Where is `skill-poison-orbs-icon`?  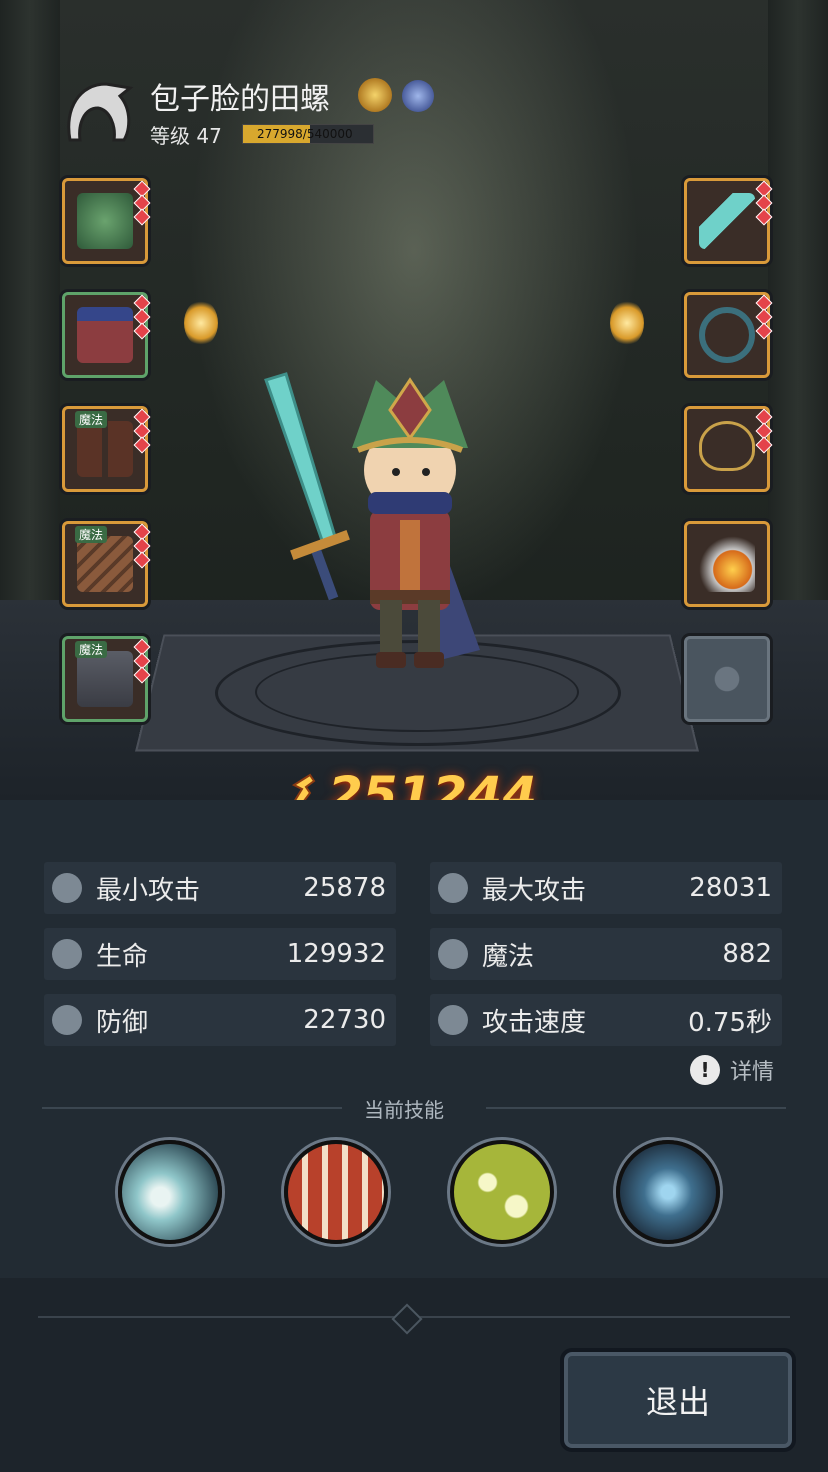
skill-poison-orbs-icon is located at coordinates (502, 1192).